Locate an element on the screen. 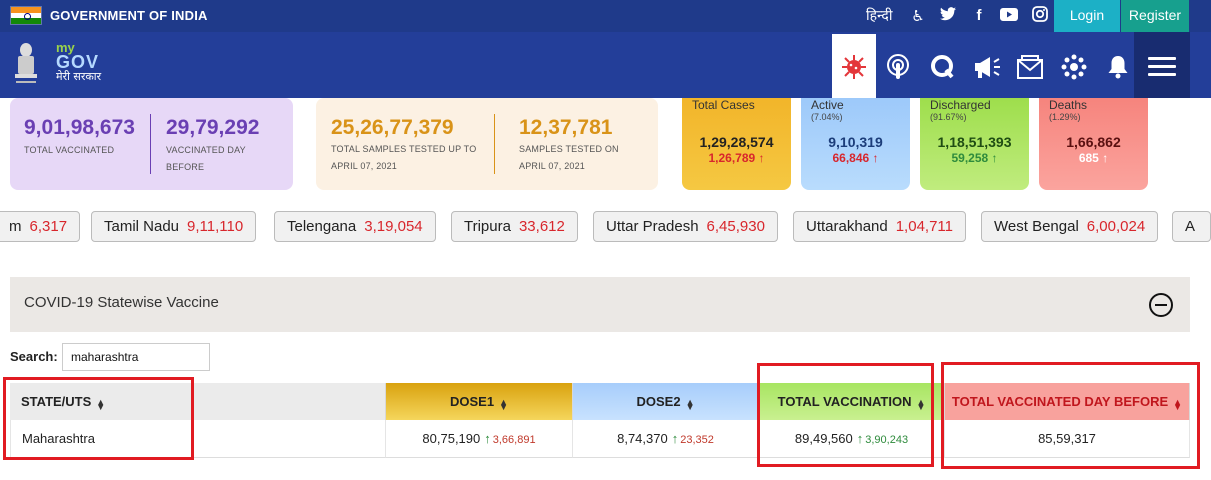 This screenshot has height=480, width=1211. newsletter-icon is located at coordinates (1030, 66).